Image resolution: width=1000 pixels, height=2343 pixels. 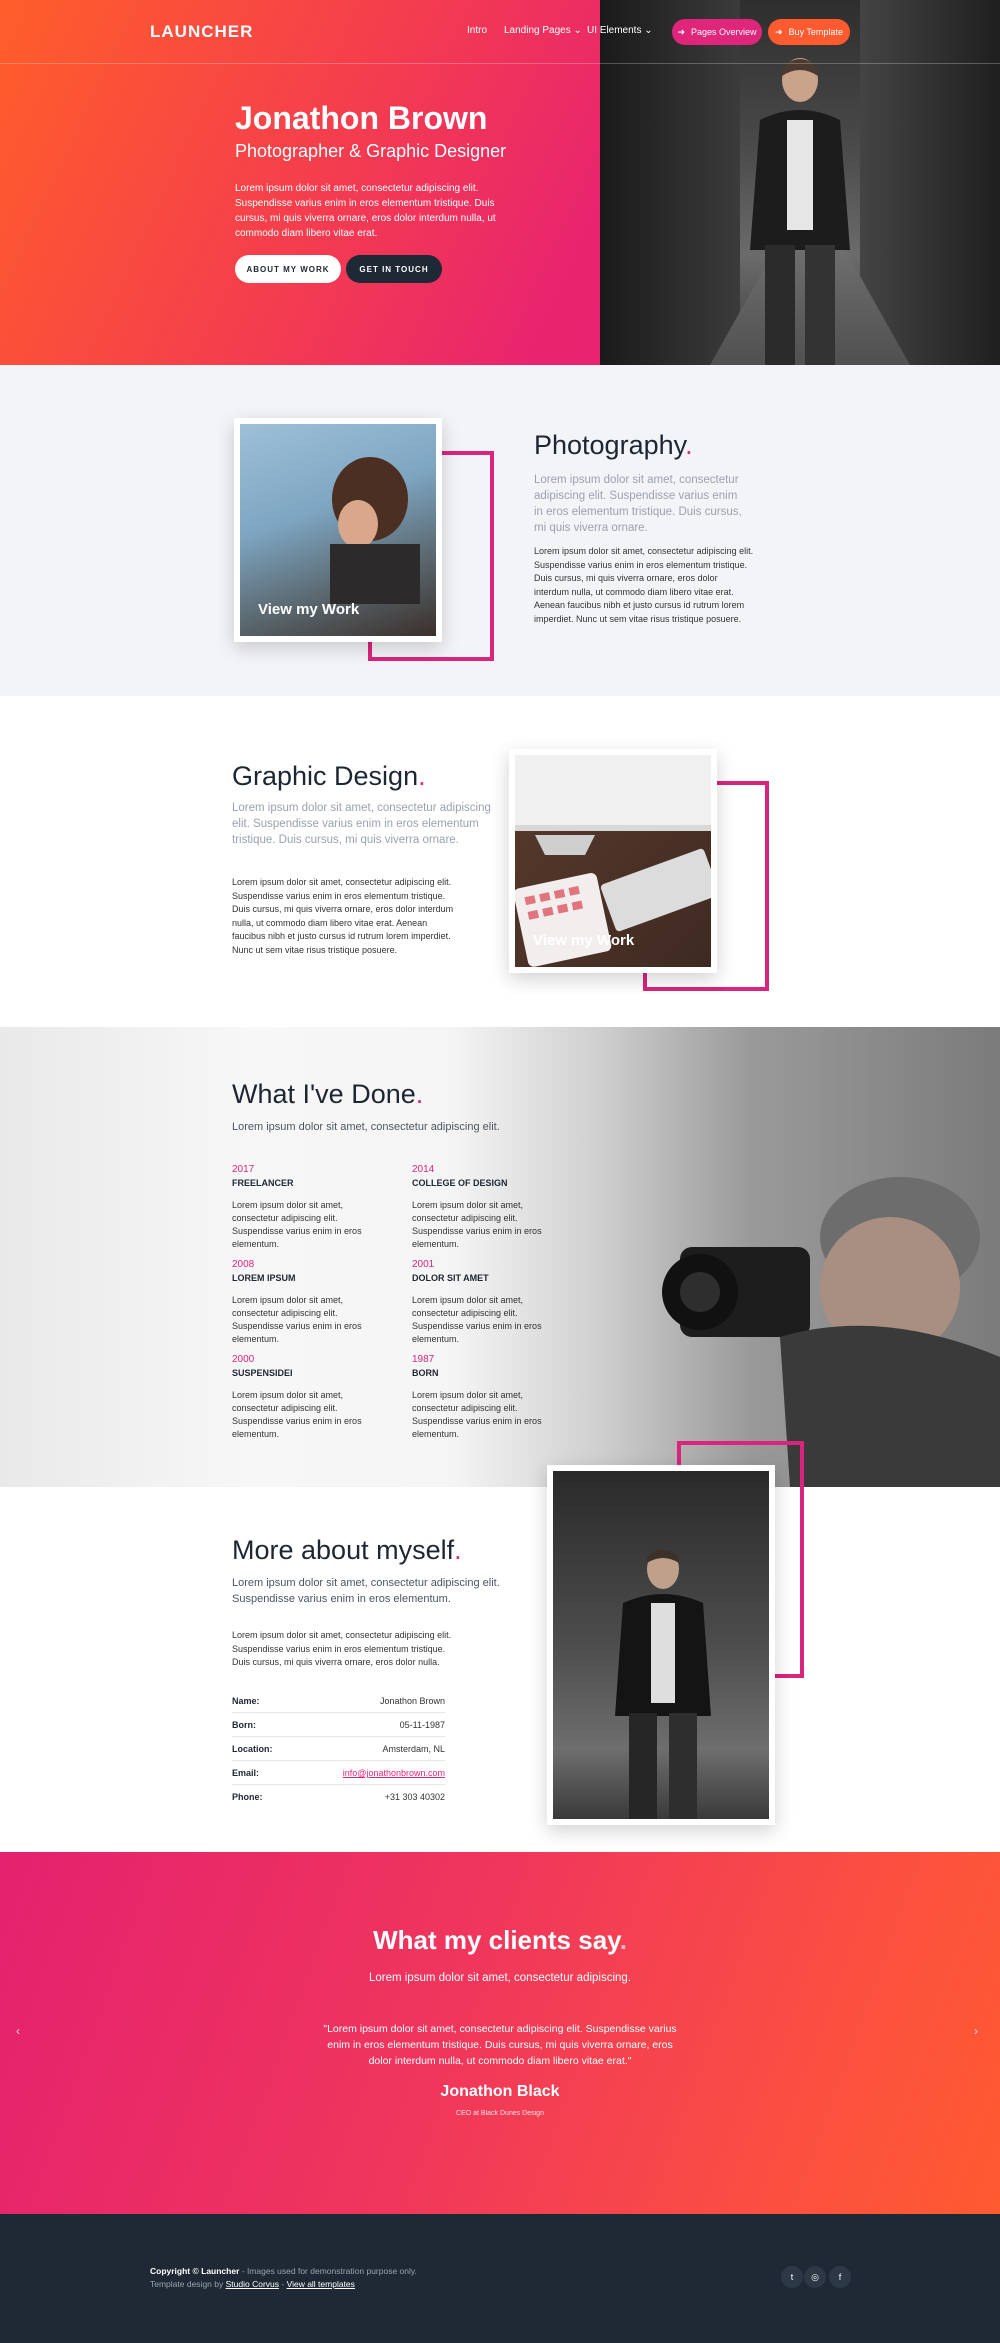 I want to click on timeline-year: 2014, so click(x=423, y=1169).